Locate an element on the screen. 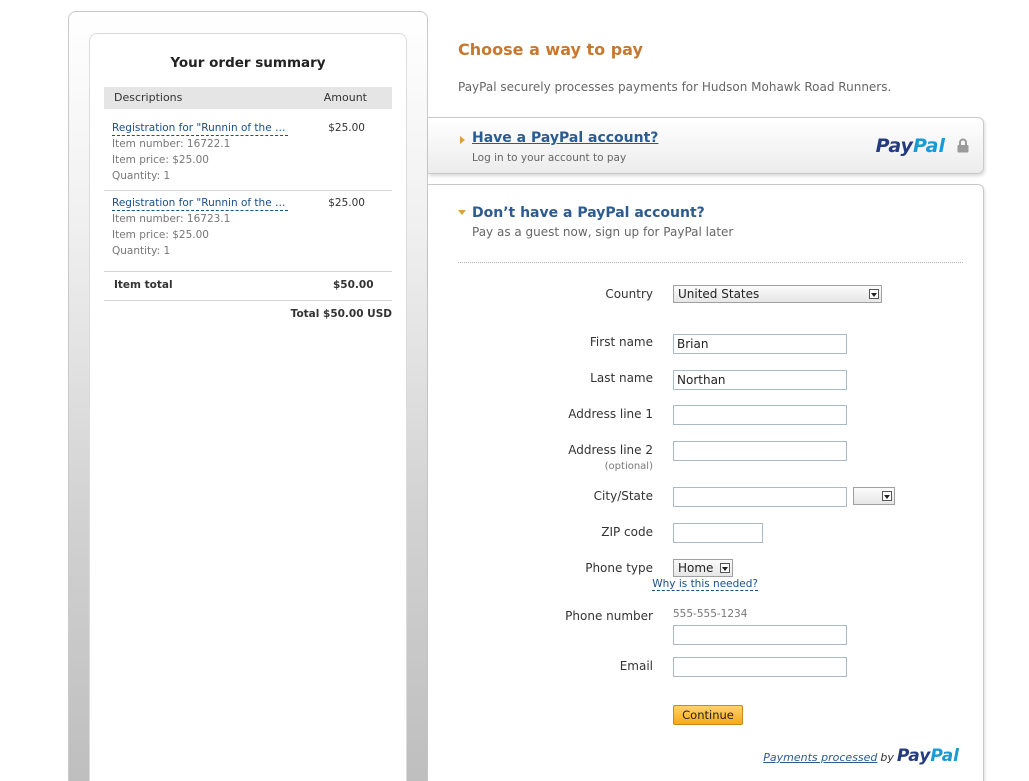 The image size is (1029, 781). first-name-label: First name is located at coordinates (621, 342).